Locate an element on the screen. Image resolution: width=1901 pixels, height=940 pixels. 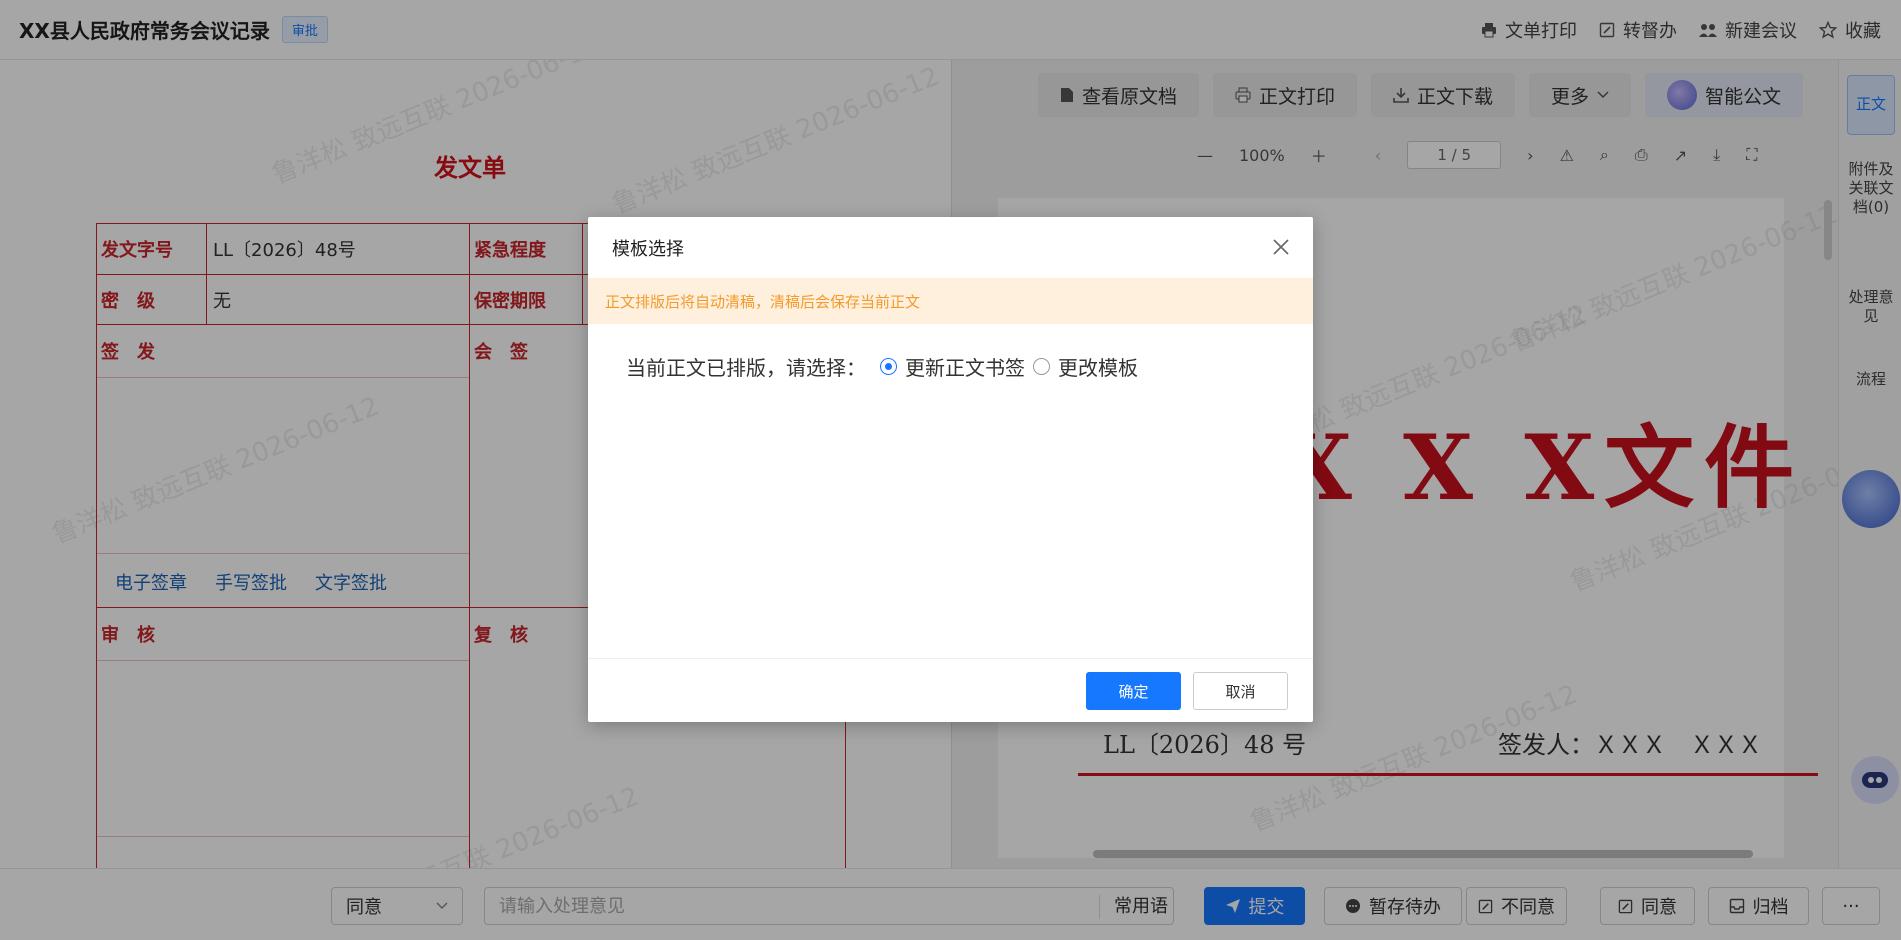
cancel-button: 取消 is located at coordinates (1240, 691).